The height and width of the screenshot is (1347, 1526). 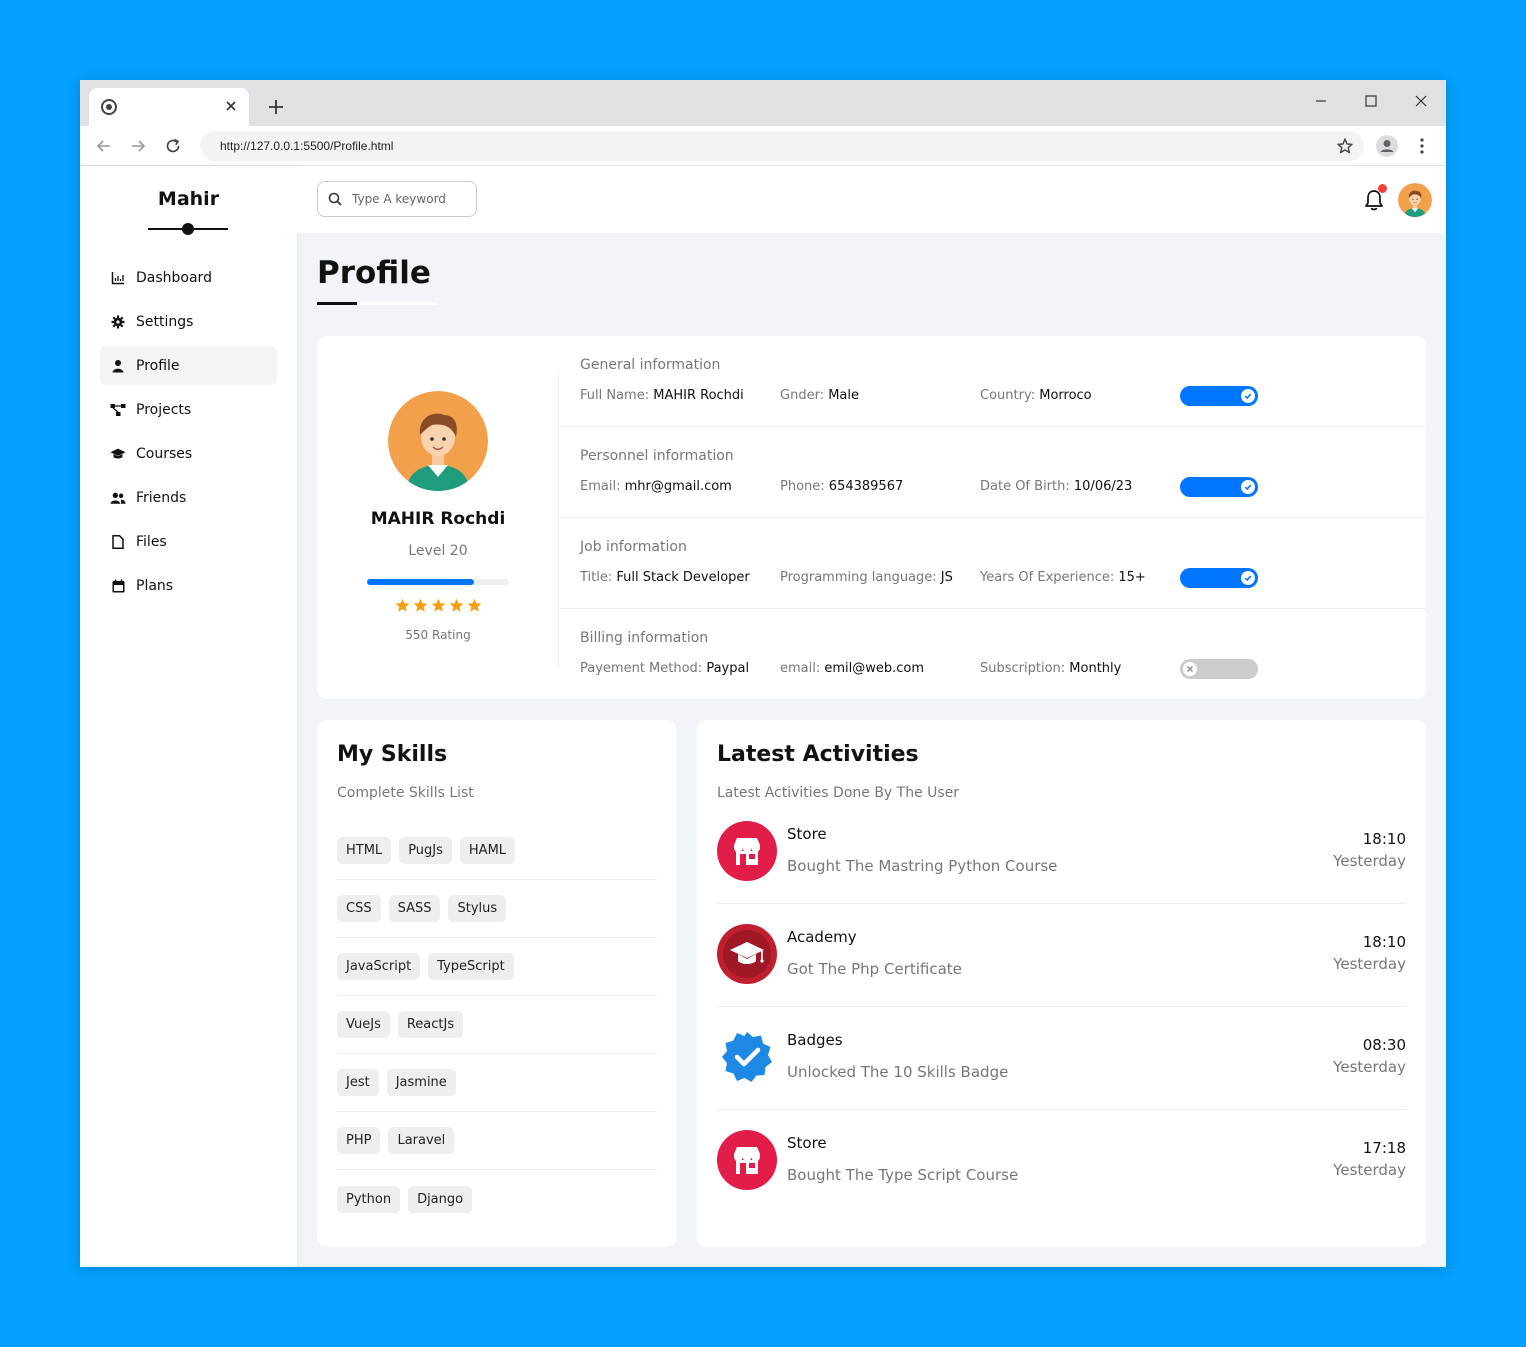 What do you see at coordinates (843, 395) in the screenshot?
I see `info-field-value: Male` at bounding box center [843, 395].